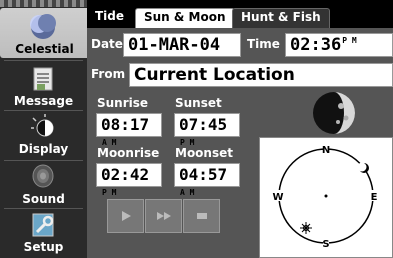  I want to click on sunset-value: 07:45, so click(203, 124).